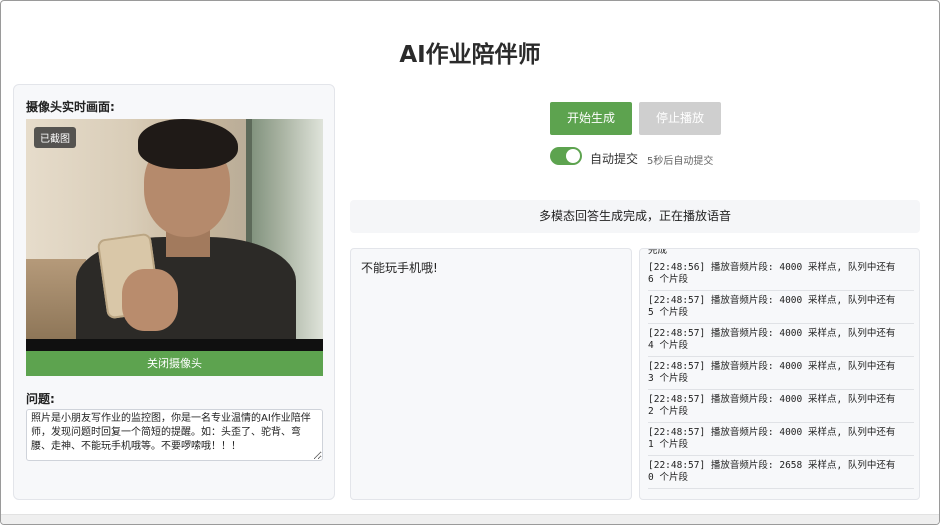 Image resolution: width=940 pixels, height=525 pixels. I want to click on auto-submit-toggle, so click(566, 156).